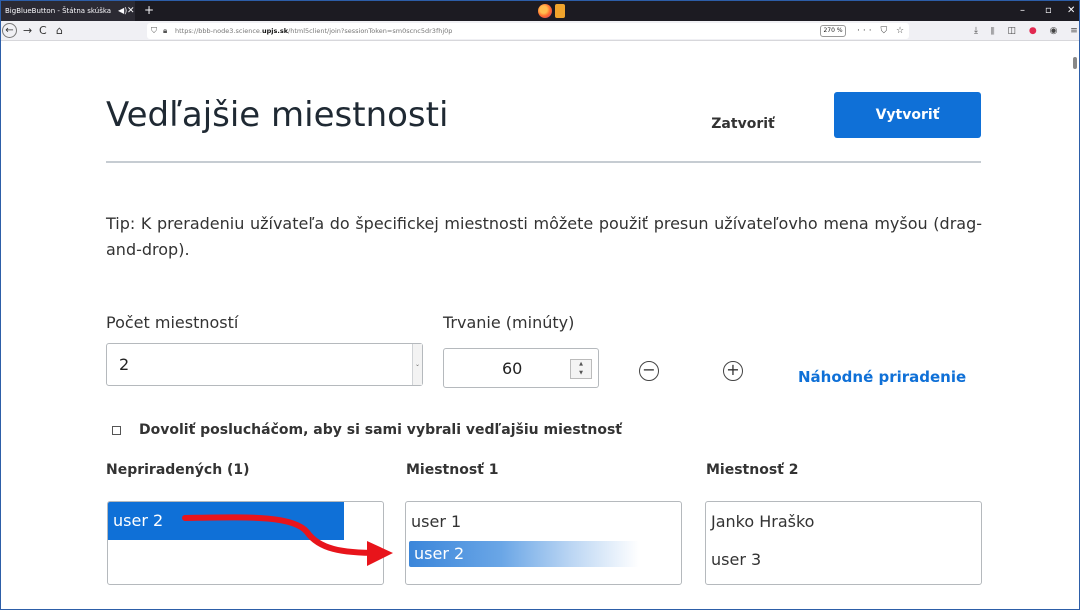 The image size is (1080, 610). What do you see at coordinates (733, 371) in the screenshot?
I see `add-room-button: +` at bounding box center [733, 371].